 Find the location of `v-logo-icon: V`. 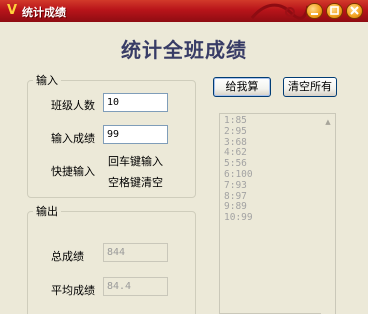

v-logo-icon: V is located at coordinates (12, 10).